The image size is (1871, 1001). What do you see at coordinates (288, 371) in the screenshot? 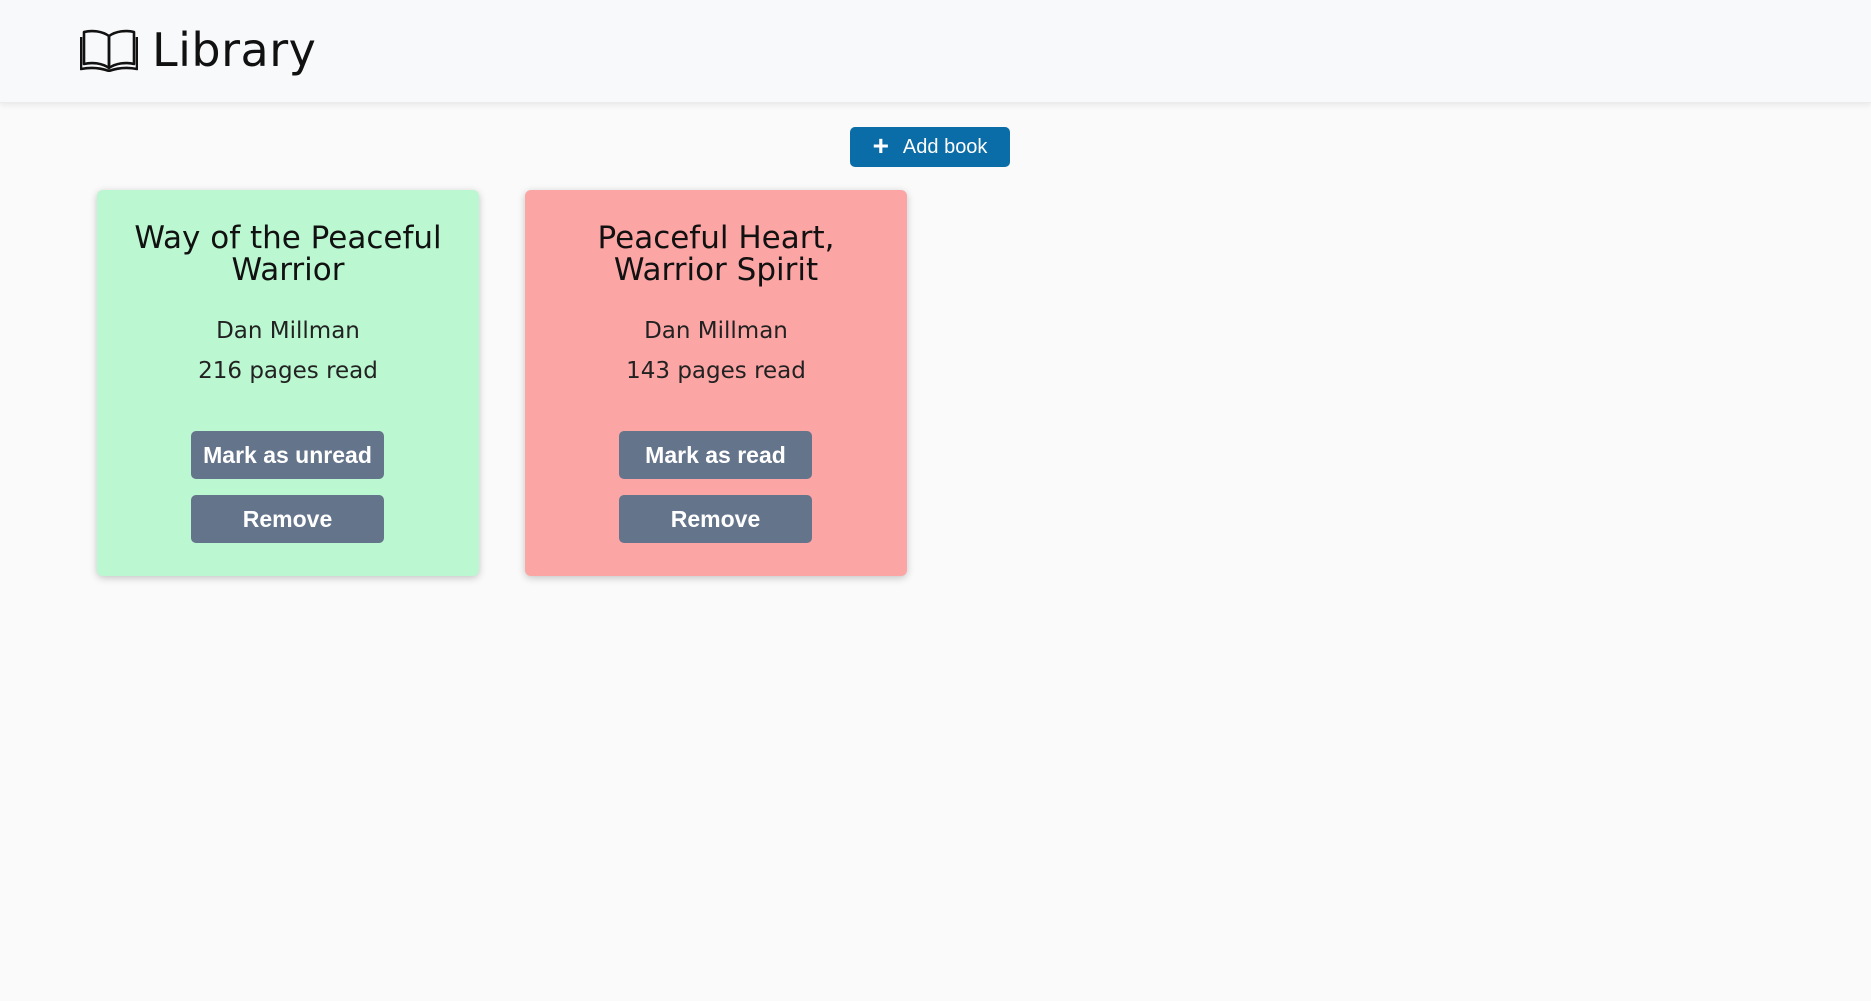
I see `book-pages: 216 pages read` at bounding box center [288, 371].